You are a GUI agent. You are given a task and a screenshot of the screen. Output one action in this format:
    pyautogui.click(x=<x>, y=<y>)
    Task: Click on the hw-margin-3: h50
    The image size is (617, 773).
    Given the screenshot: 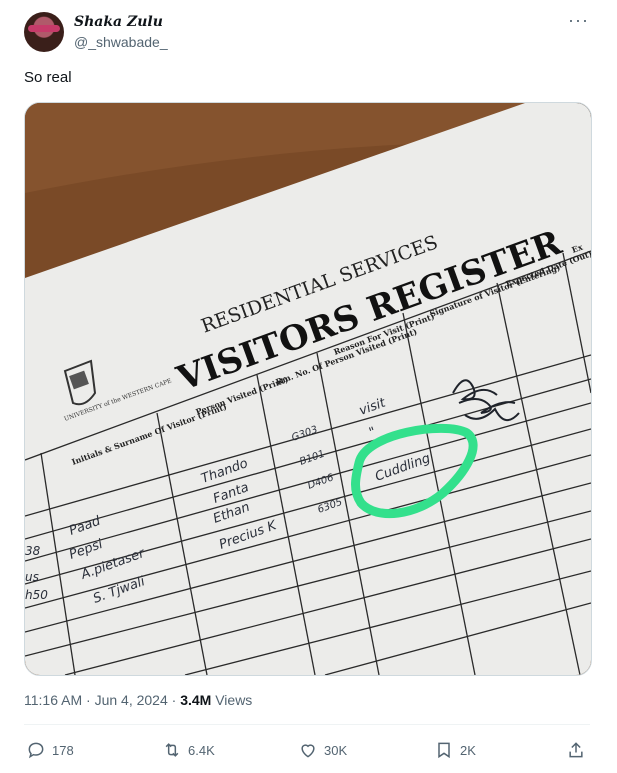 What is the action you would take?
    pyautogui.click(x=36, y=595)
    